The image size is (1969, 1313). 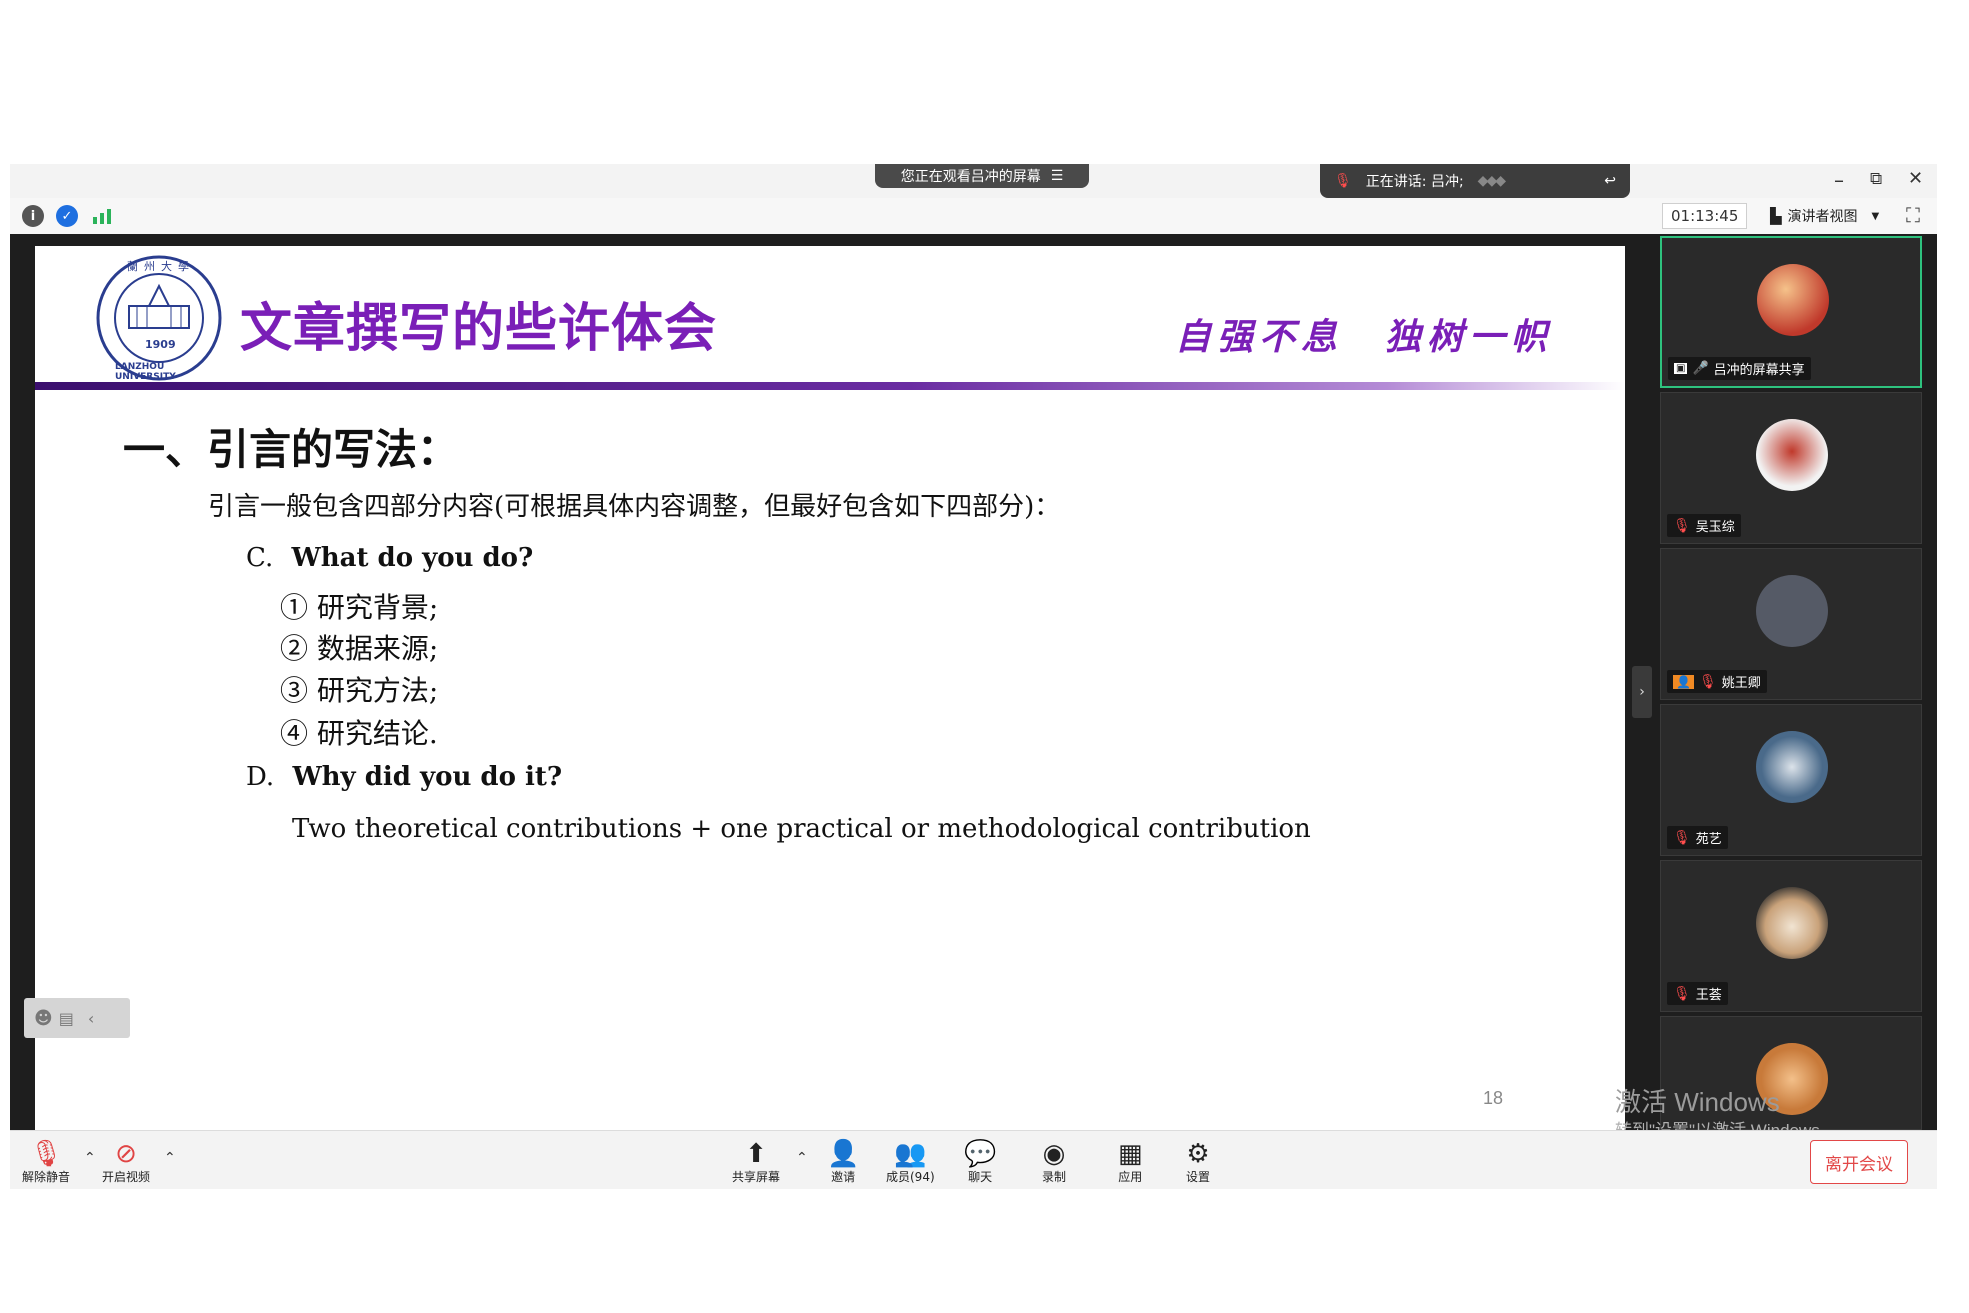 I want to click on part-d-heading: D. Why did you do it?, so click(x=404, y=777).